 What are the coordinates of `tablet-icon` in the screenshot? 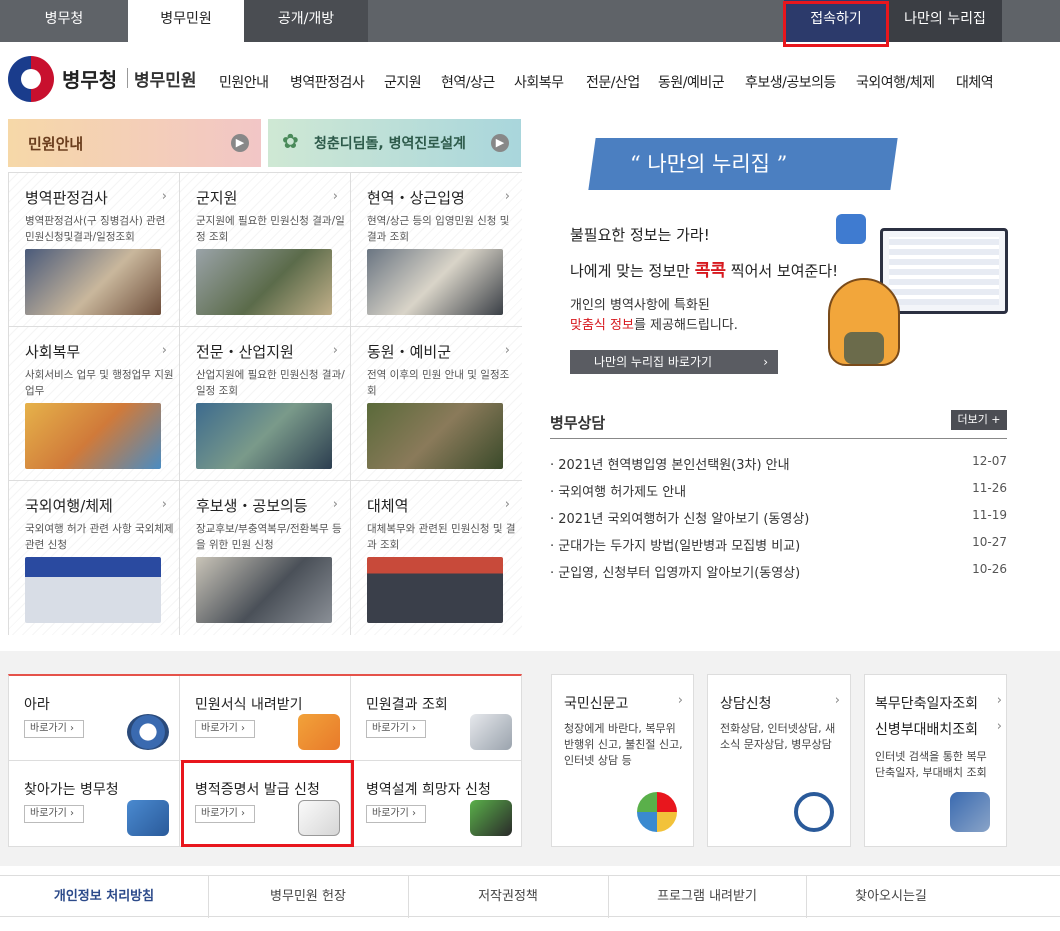 It's located at (148, 818).